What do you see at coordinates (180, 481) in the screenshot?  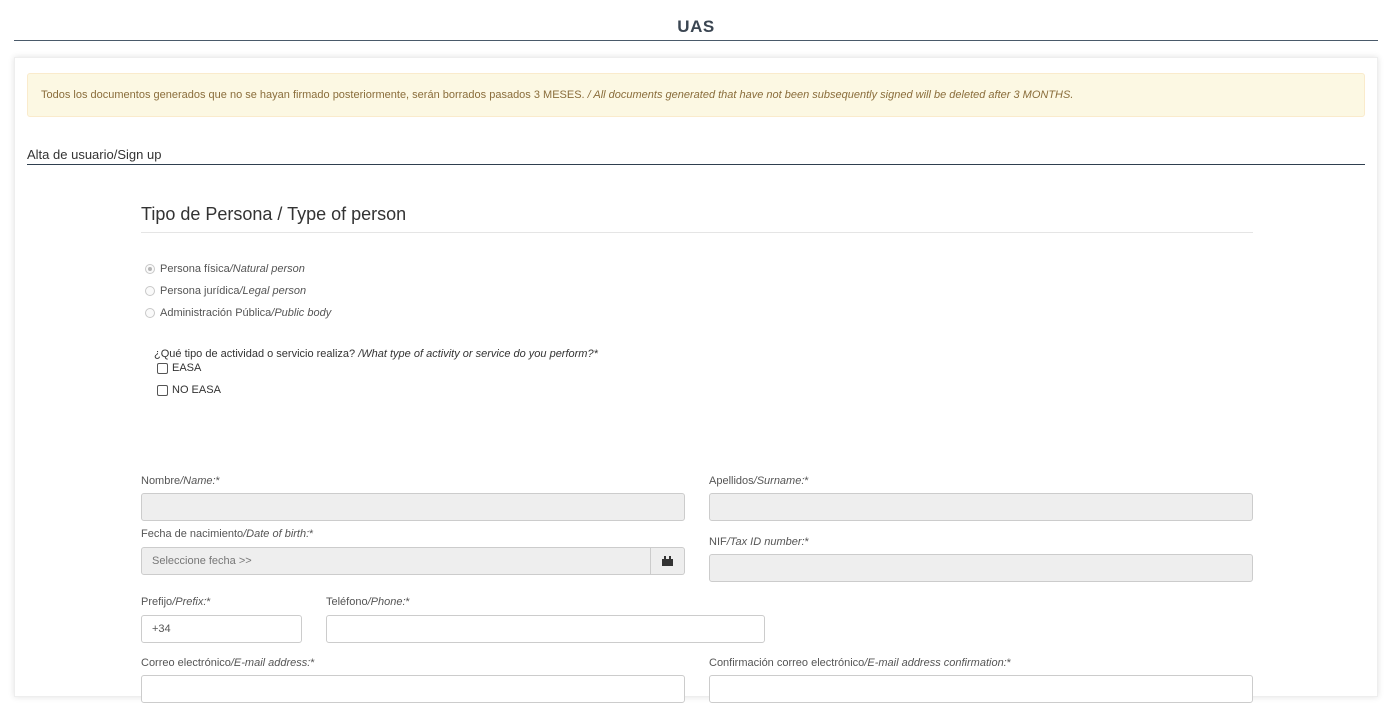 I see `name-label: Nombre/Name:*` at bounding box center [180, 481].